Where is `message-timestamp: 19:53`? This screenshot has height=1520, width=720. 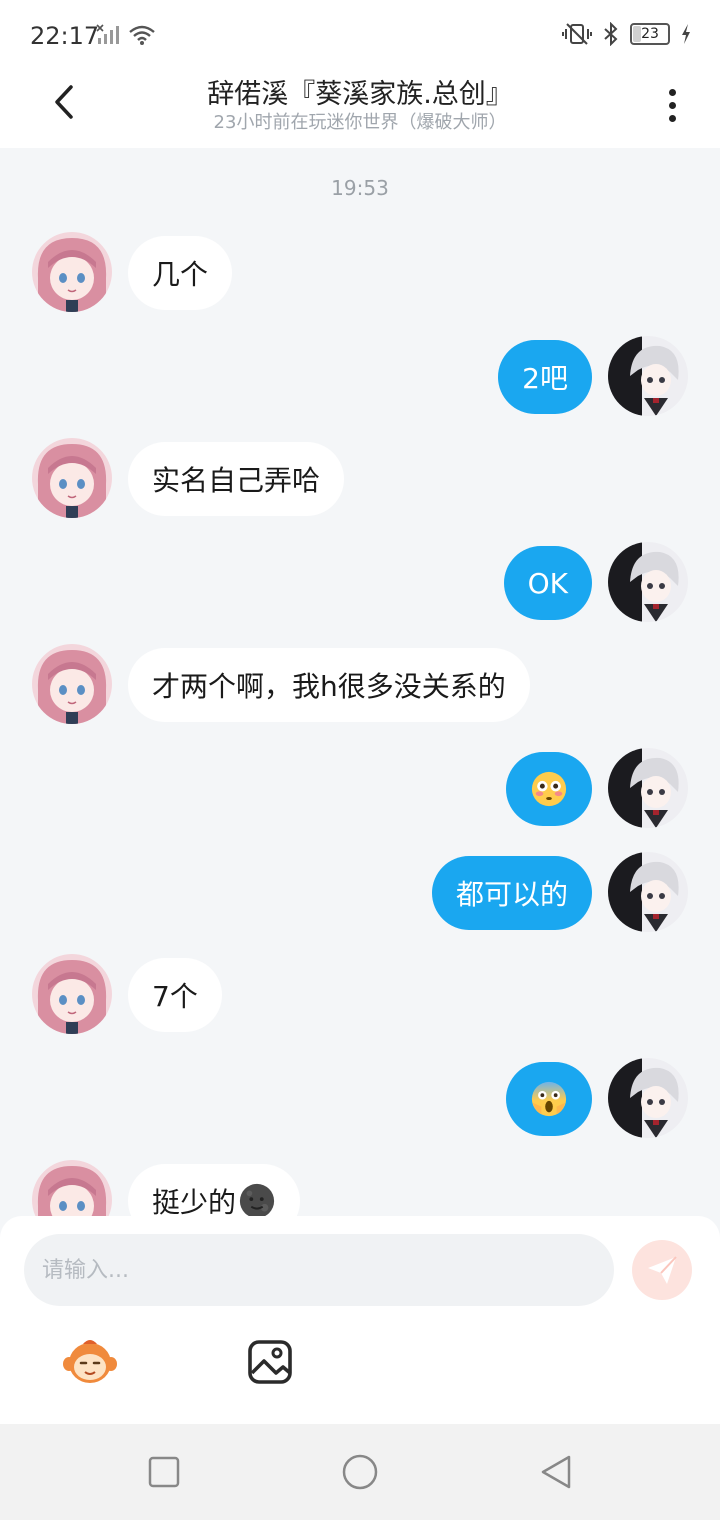 message-timestamp: 19:53 is located at coordinates (360, 188).